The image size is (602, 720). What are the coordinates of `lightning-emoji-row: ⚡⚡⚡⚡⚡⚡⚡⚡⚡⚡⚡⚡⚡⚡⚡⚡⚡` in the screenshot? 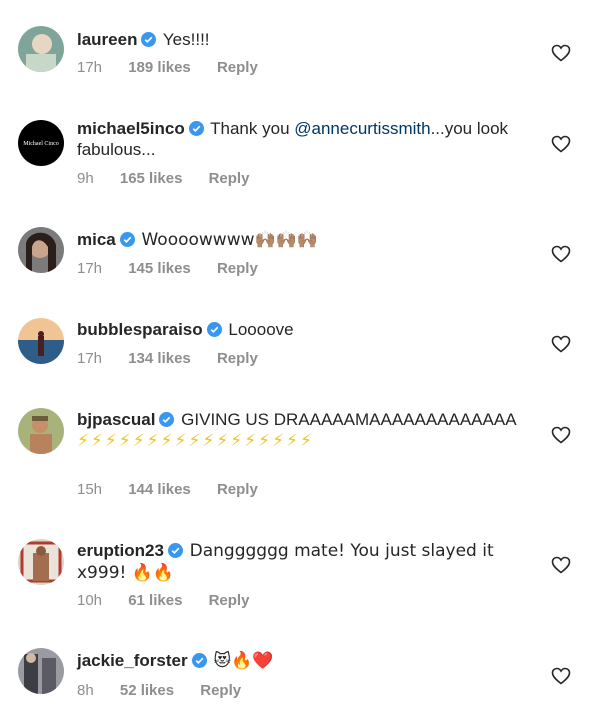 It's located at (195, 441).